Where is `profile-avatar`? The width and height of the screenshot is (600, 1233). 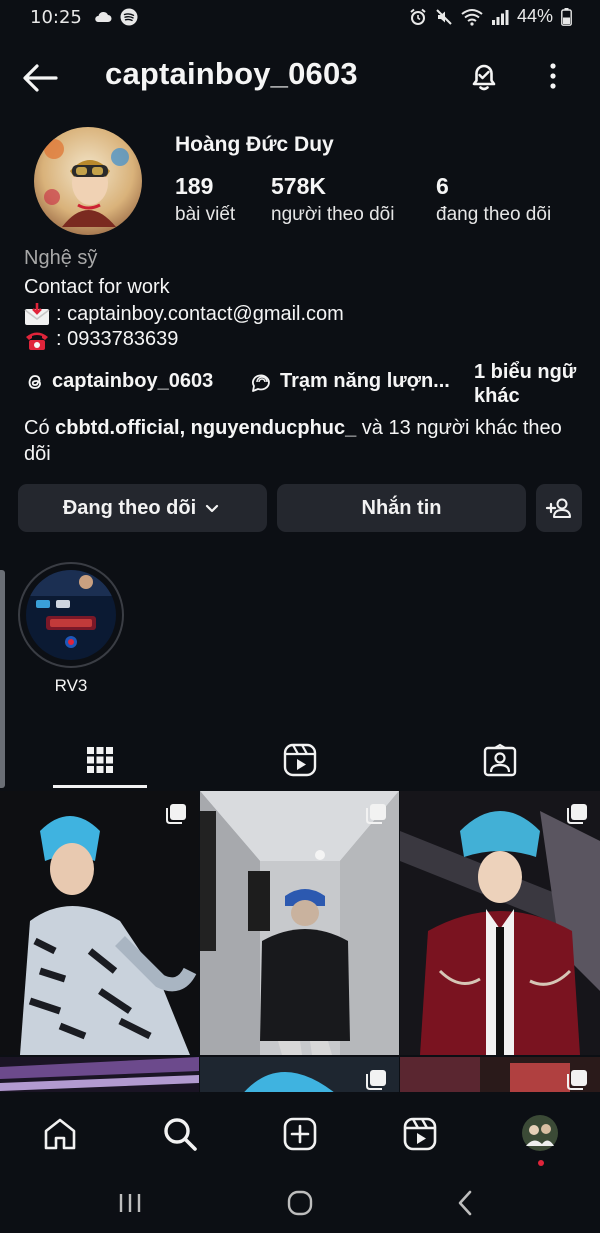
profile-avatar is located at coordinates (88, 181).